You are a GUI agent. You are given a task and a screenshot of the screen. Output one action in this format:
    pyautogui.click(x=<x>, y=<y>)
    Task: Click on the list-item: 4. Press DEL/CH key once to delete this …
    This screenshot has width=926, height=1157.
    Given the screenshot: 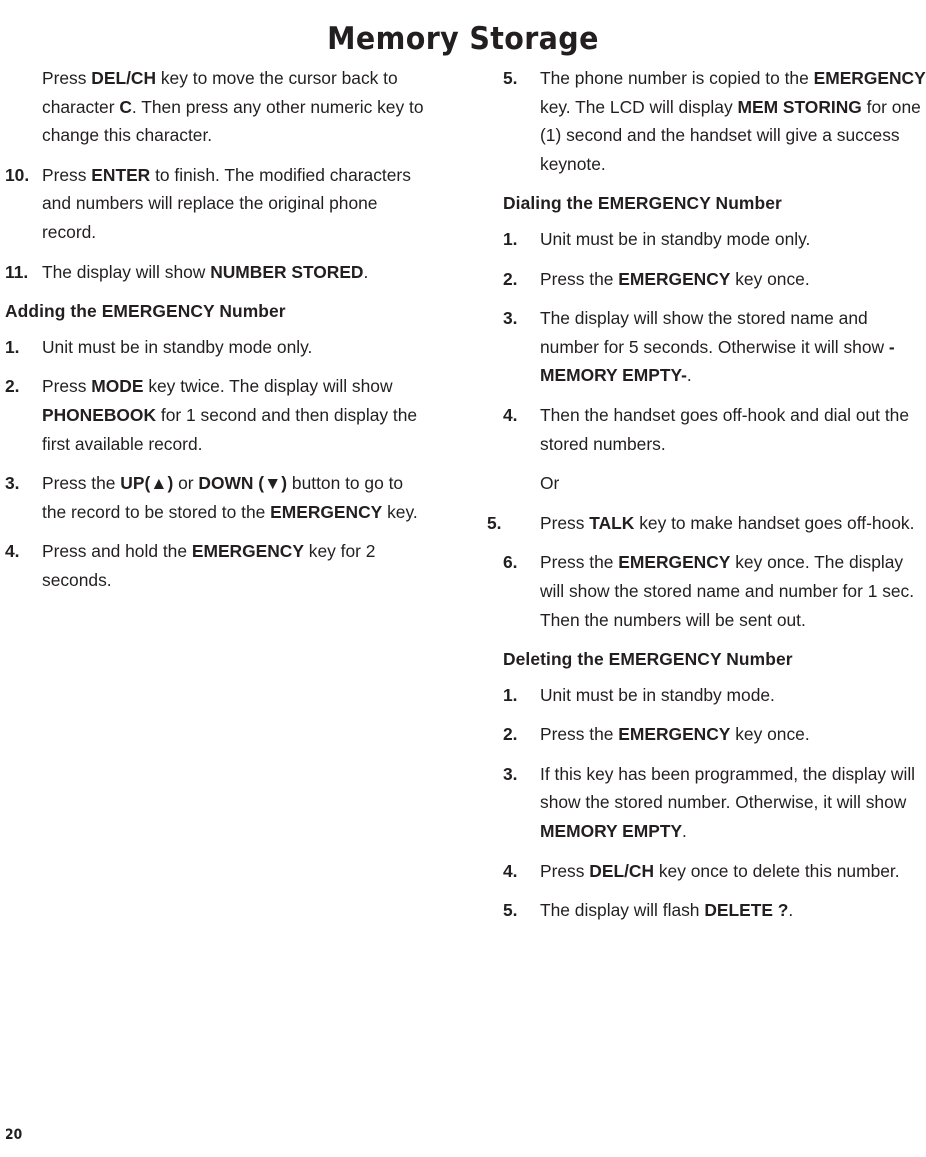 What is the action you would take?
    pyautogui.click(x=714, y=871)
    